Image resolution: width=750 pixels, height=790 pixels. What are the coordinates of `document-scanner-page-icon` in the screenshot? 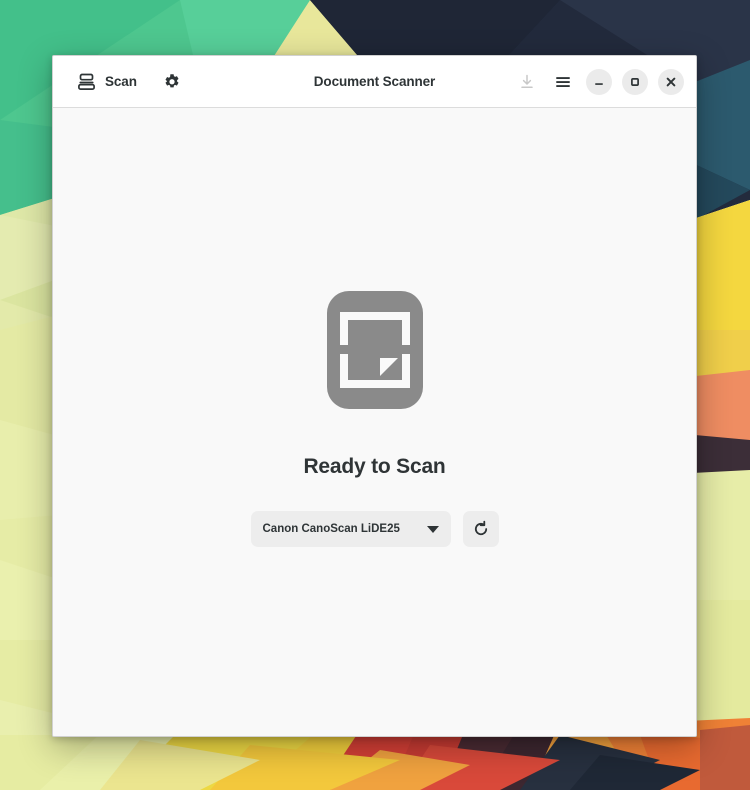 It's located at (374, 350).